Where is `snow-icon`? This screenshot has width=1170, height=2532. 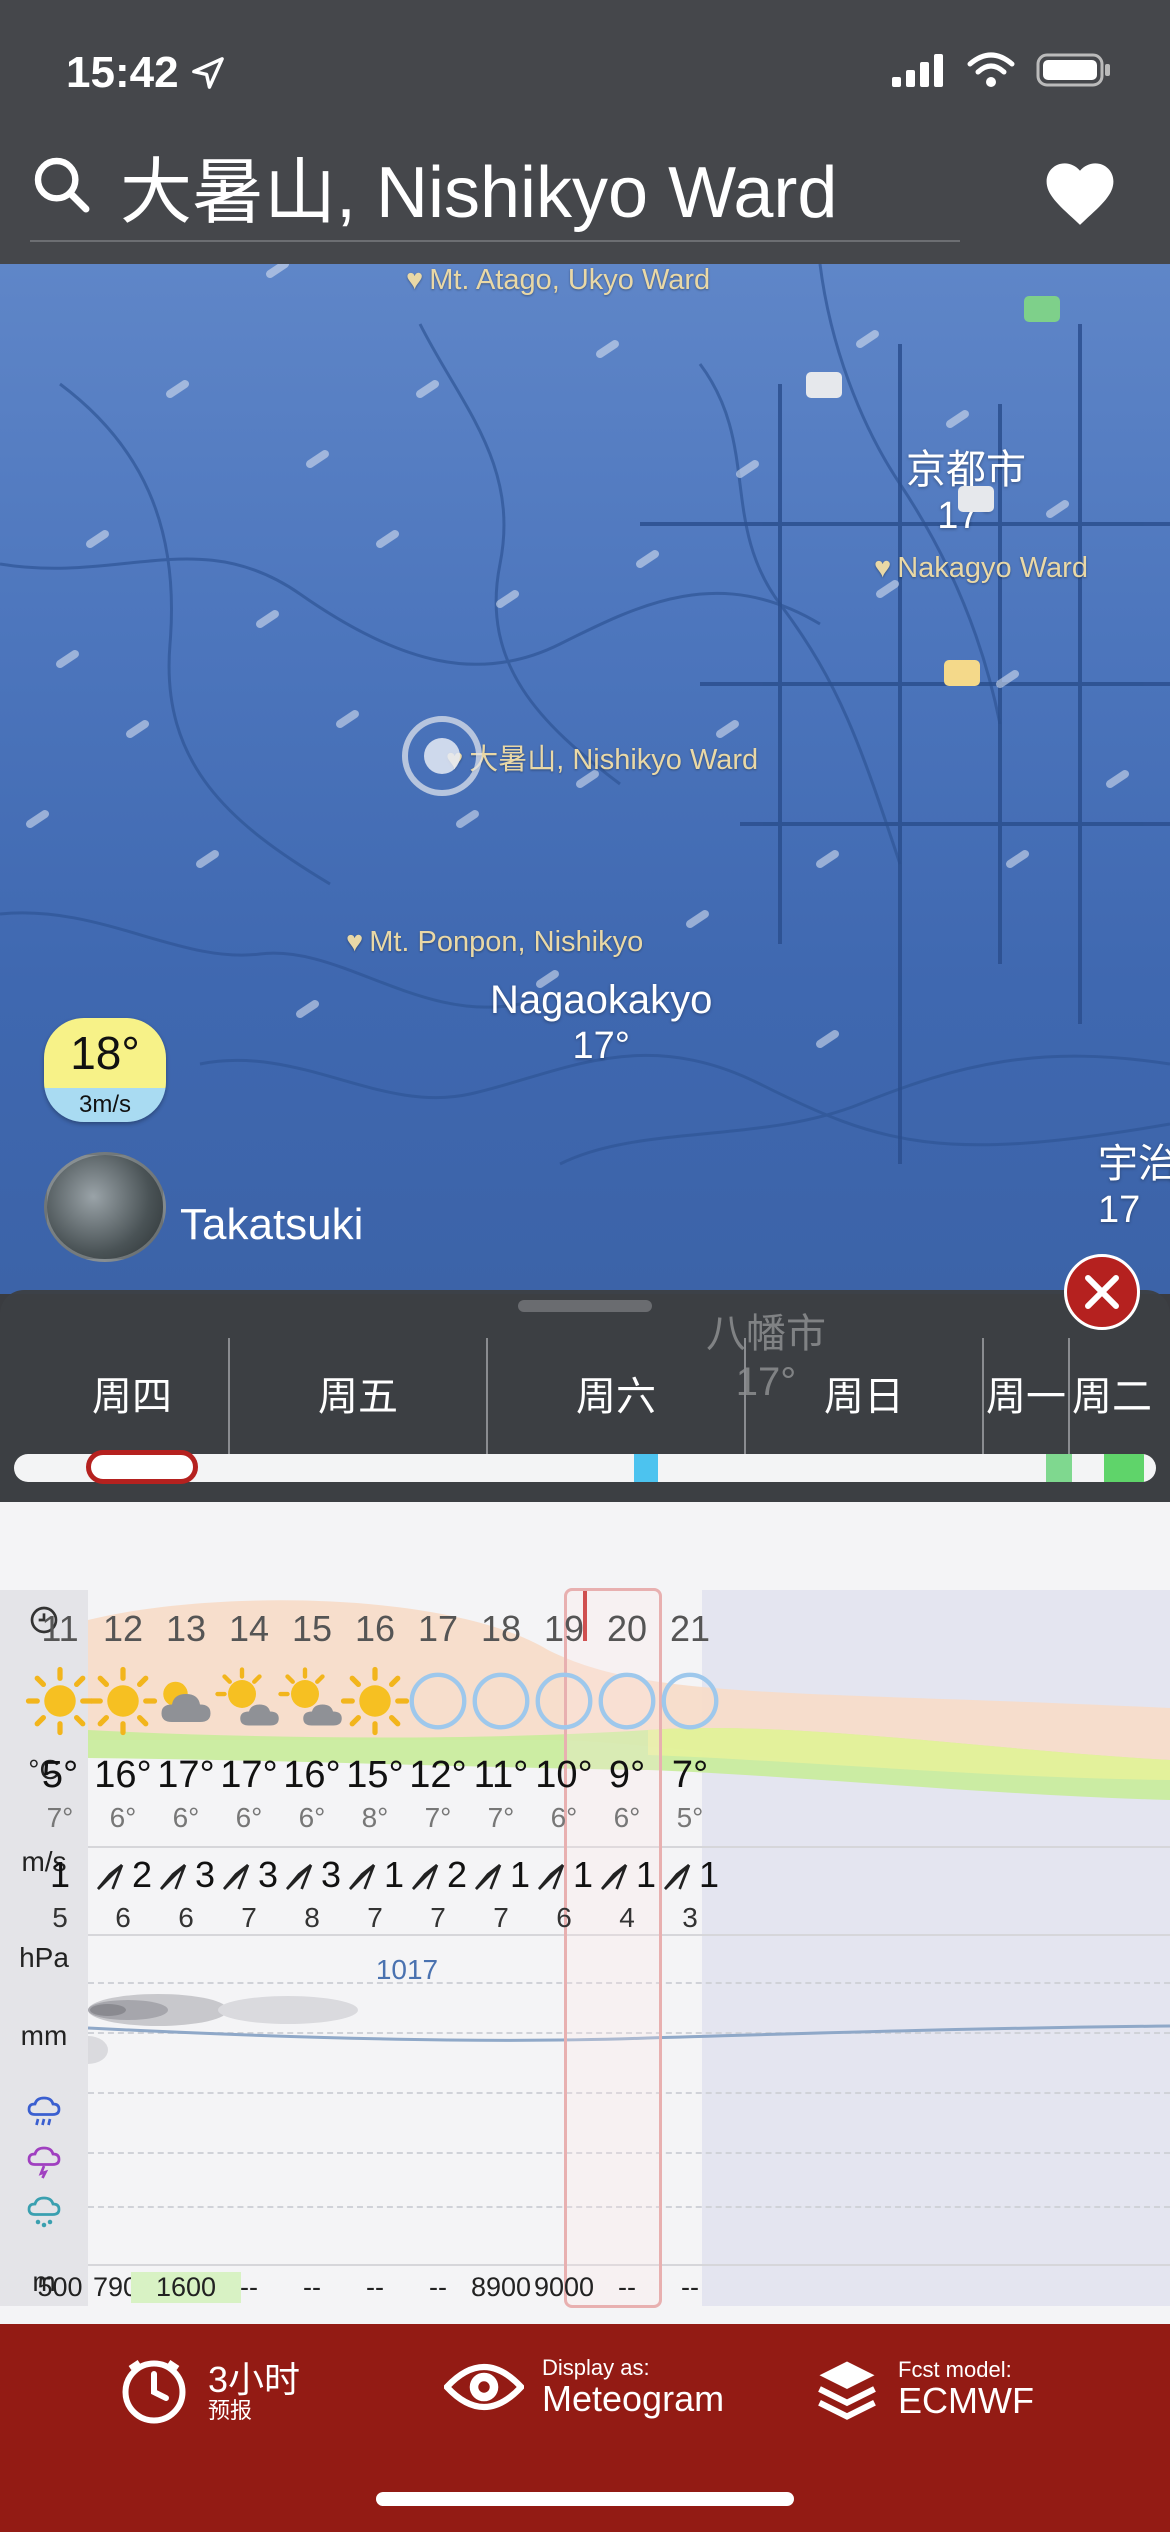 snow-icon is located at coordinates (44, 2212).